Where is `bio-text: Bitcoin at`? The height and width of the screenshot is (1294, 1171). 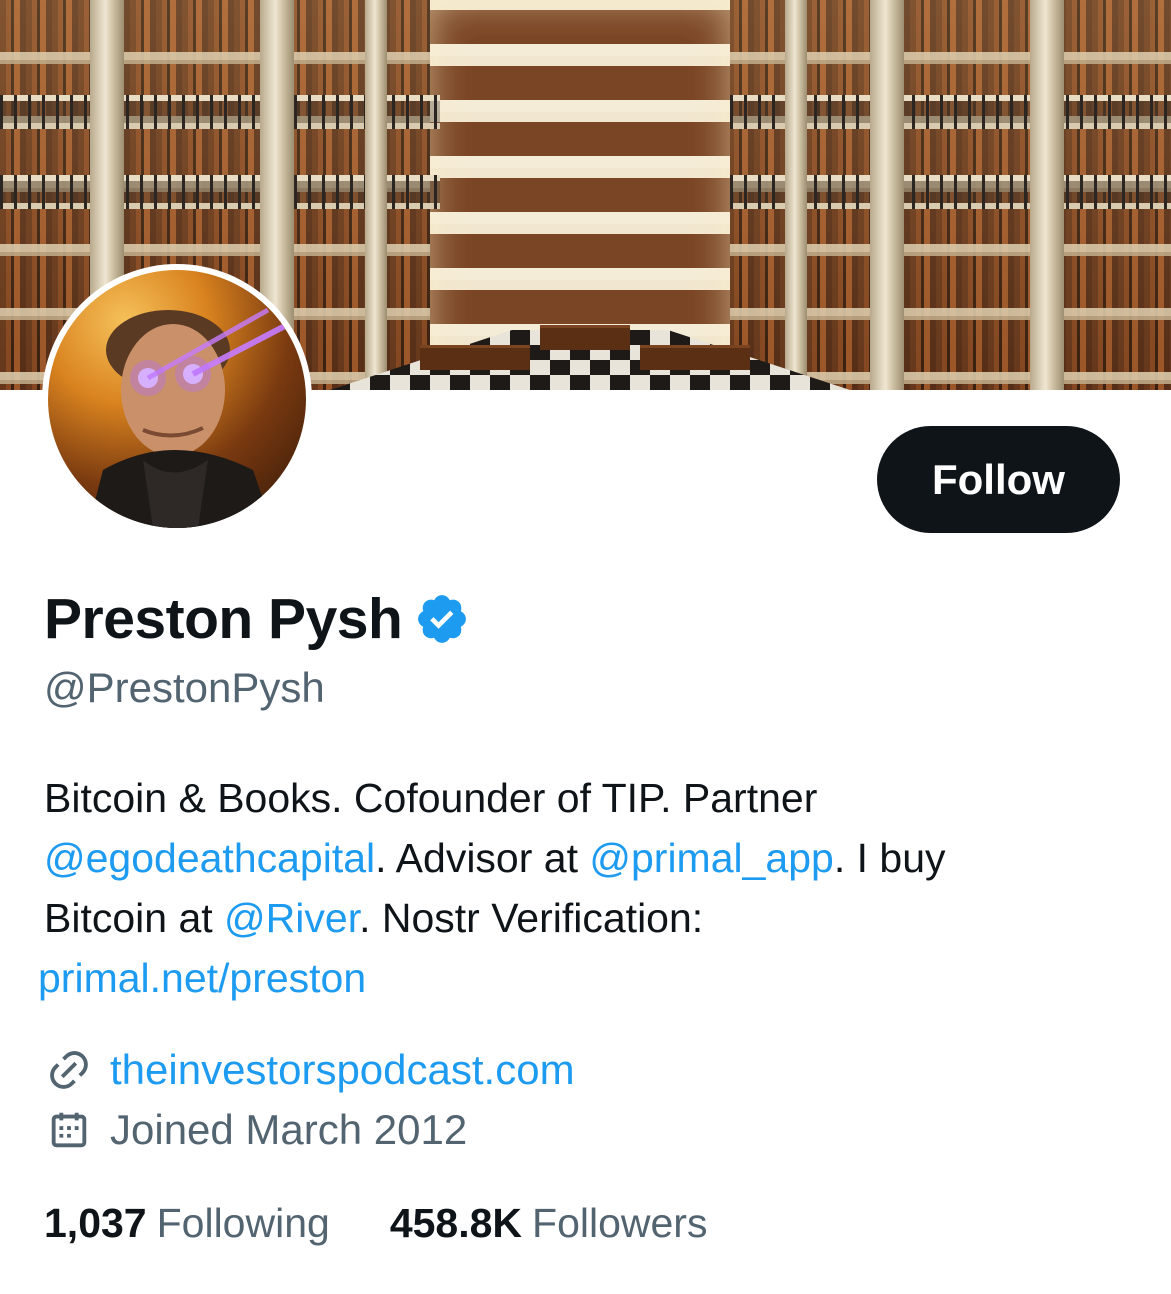
bio-text: Bitcoin at is located at coordinates (134, 918).